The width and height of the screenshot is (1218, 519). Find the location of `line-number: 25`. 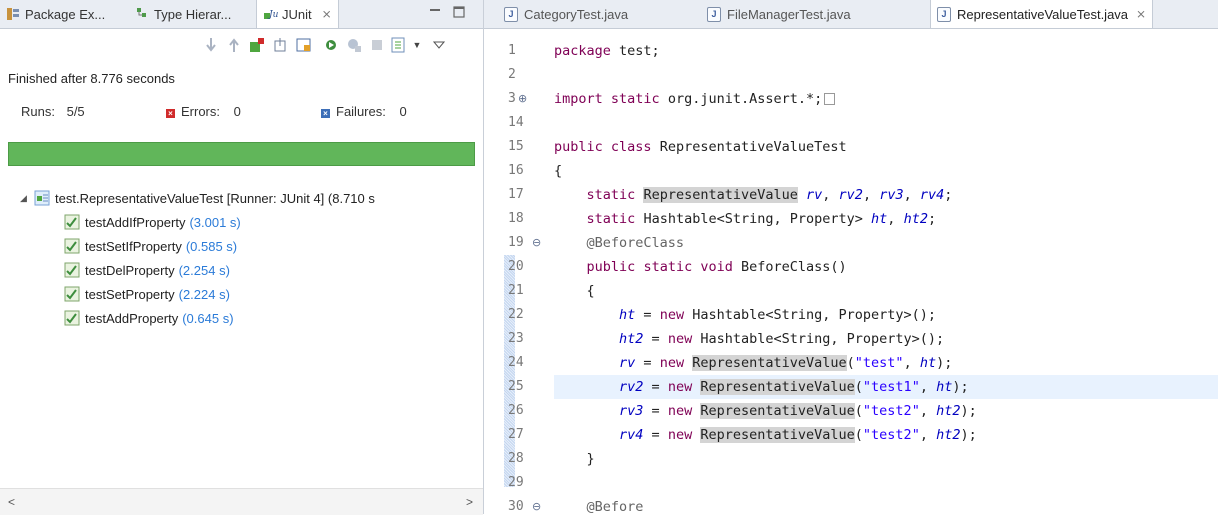

line-number: 25 is located at coordinates (516, 386).